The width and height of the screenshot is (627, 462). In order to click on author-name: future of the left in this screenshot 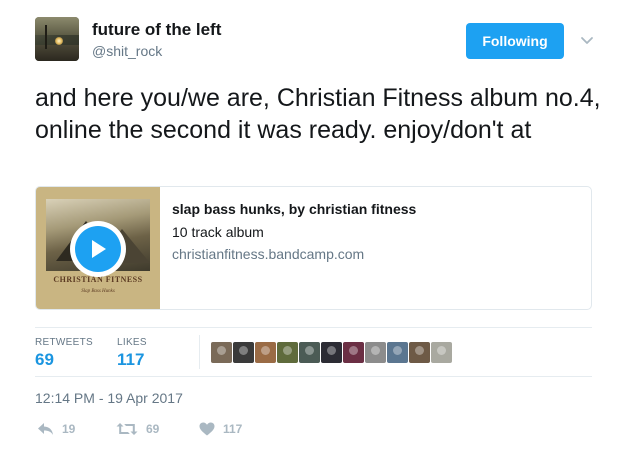, I will do `click(156, 30)`.